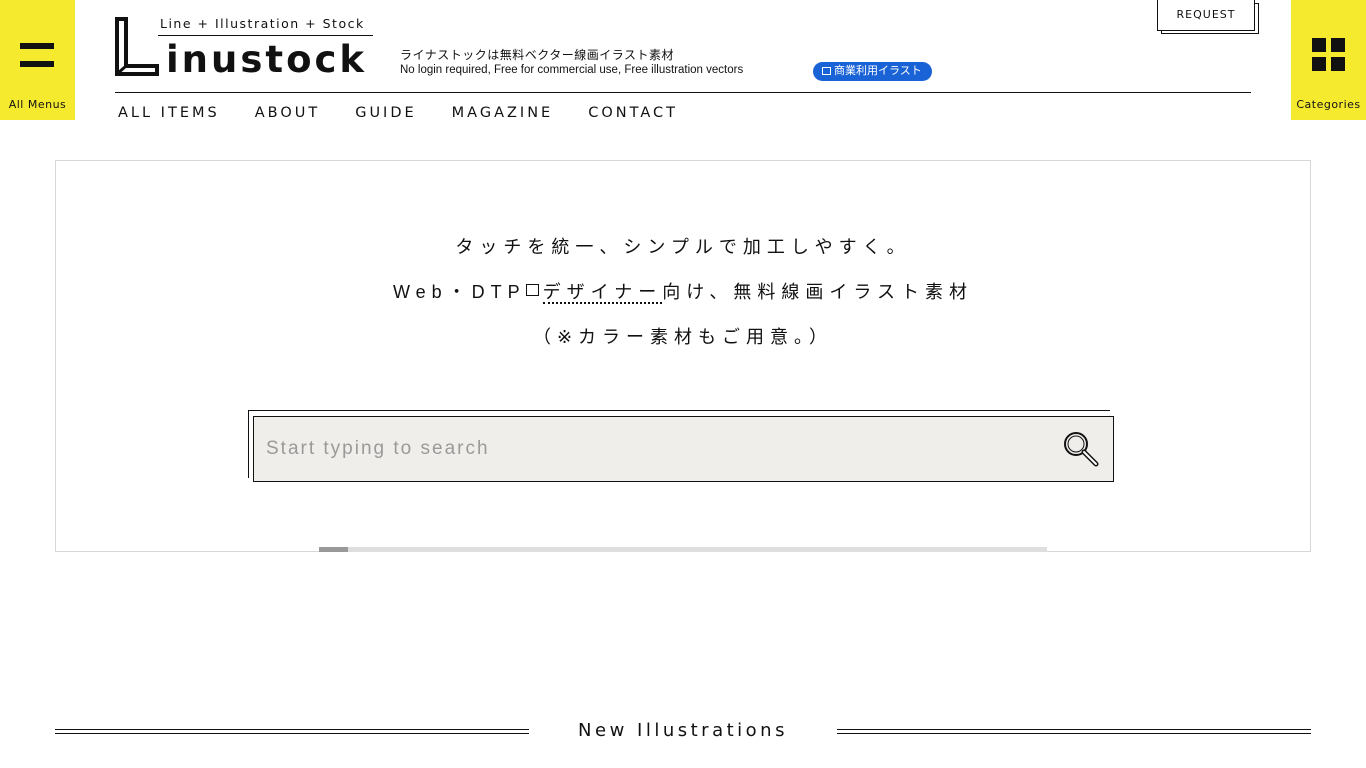 This screenshot has width=1366, height=768. What do you see at coordinates (267, 59) in the screenshot?
I see `logo-wordmark: inustock` at bounding box center [267, 59].